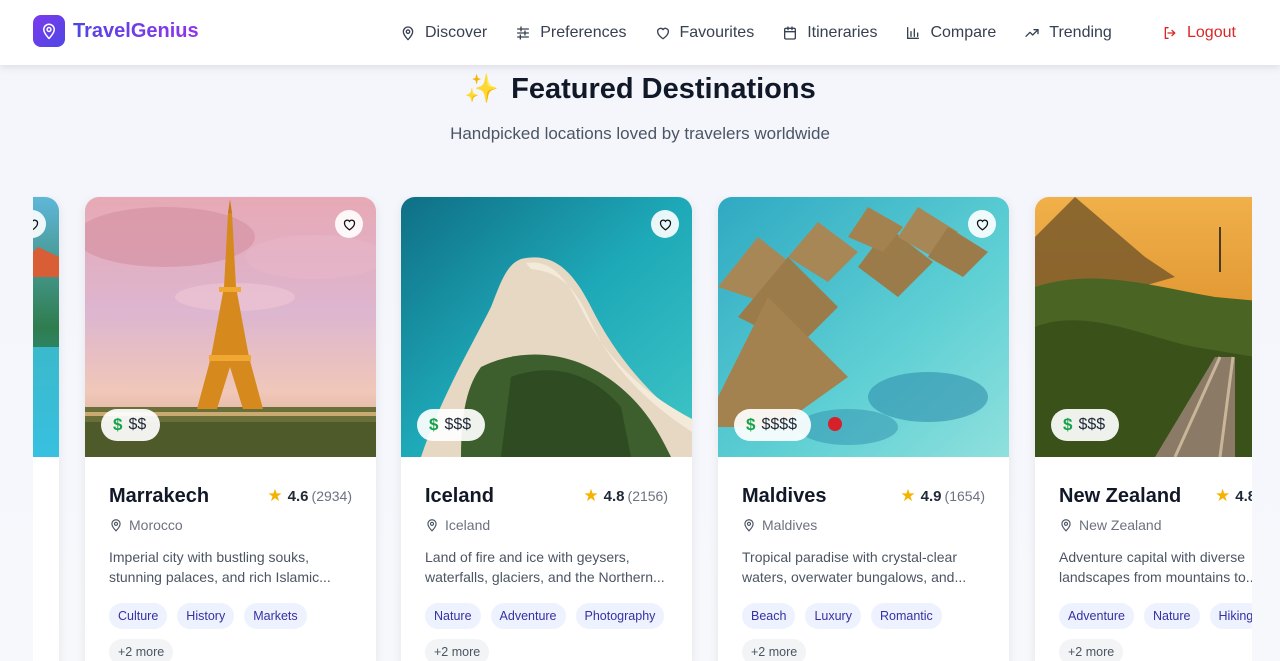 This screenshot has height=661, width=1280. What do you see at coordinates (456, 32) in the screenshot?
I see `nav-discover-label: Discover` at bounding box center [456, 32].